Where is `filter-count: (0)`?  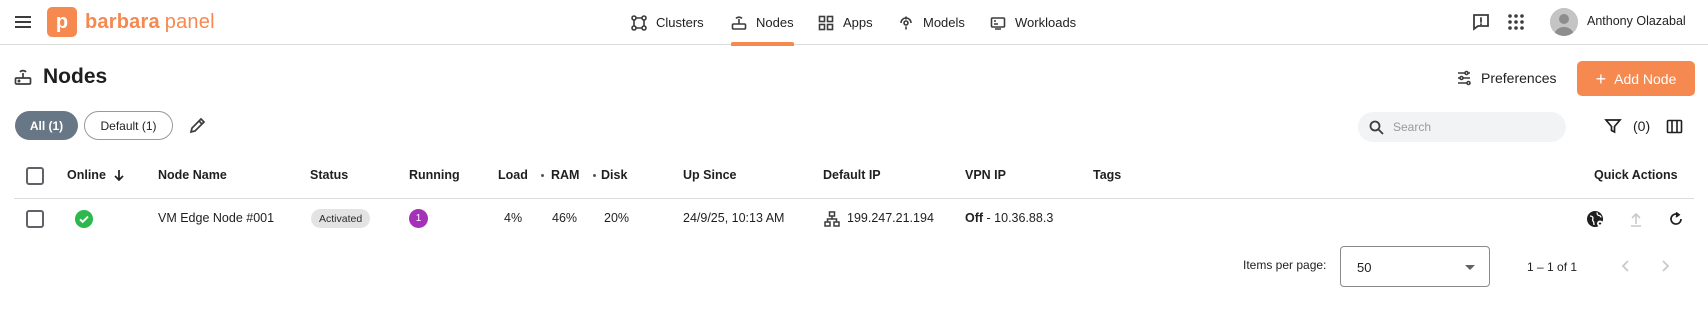
filter-count: (0) is located at coordinates (1642, 126).